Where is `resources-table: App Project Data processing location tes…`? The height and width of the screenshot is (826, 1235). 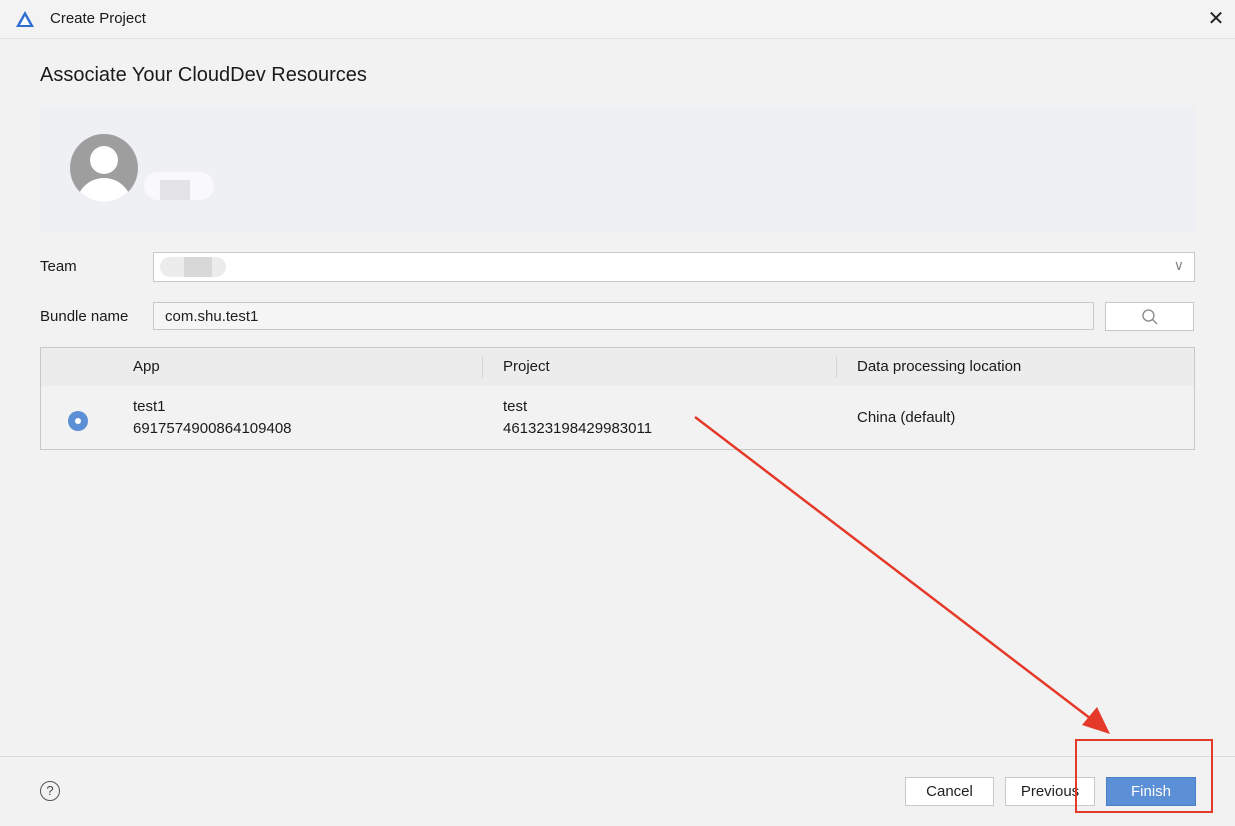 resources-table: App Project Data processing location tes… is located at coordinates (617, 398).